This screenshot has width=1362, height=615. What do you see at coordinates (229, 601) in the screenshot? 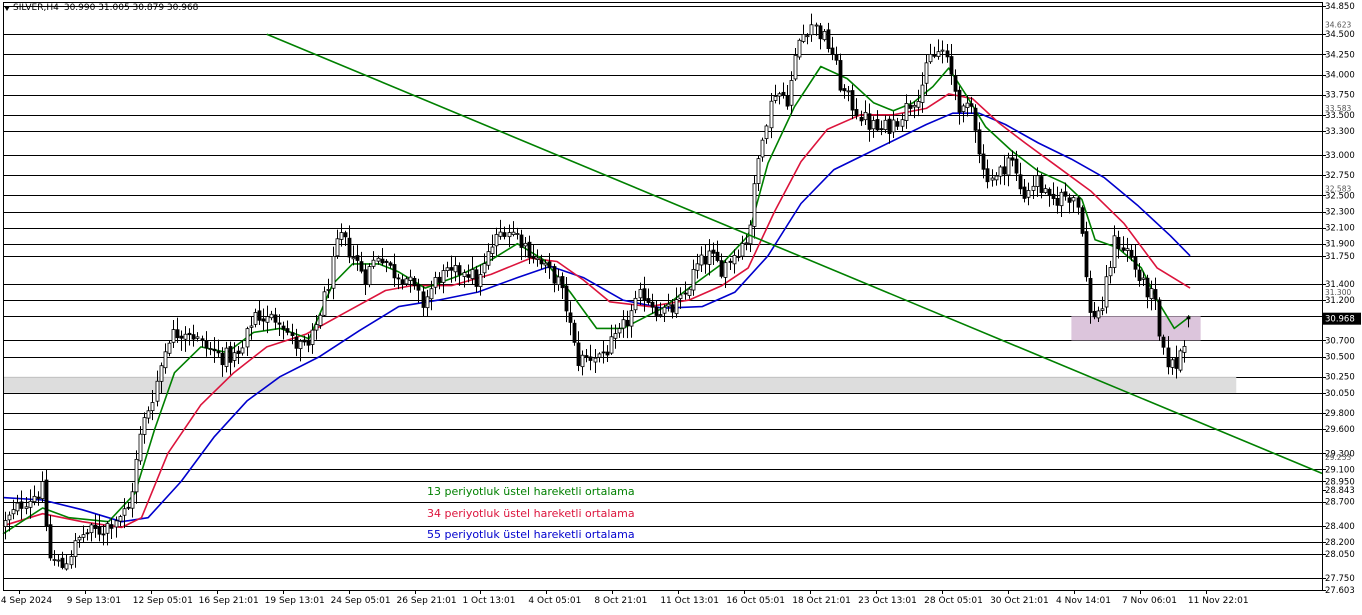
I see `time-label: 16 Sep 21:01` at bounding box center [229, 601].